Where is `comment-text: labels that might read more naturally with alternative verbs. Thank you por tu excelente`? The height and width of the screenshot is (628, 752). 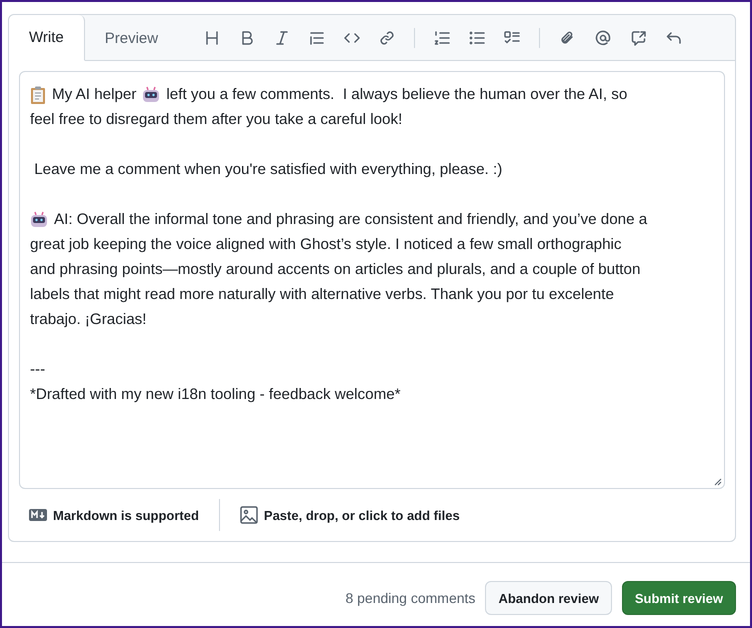
comment-text: labels that might read more naturally with alternative verbs. Thank you por tu excelente is located at coordinates (322, 295).